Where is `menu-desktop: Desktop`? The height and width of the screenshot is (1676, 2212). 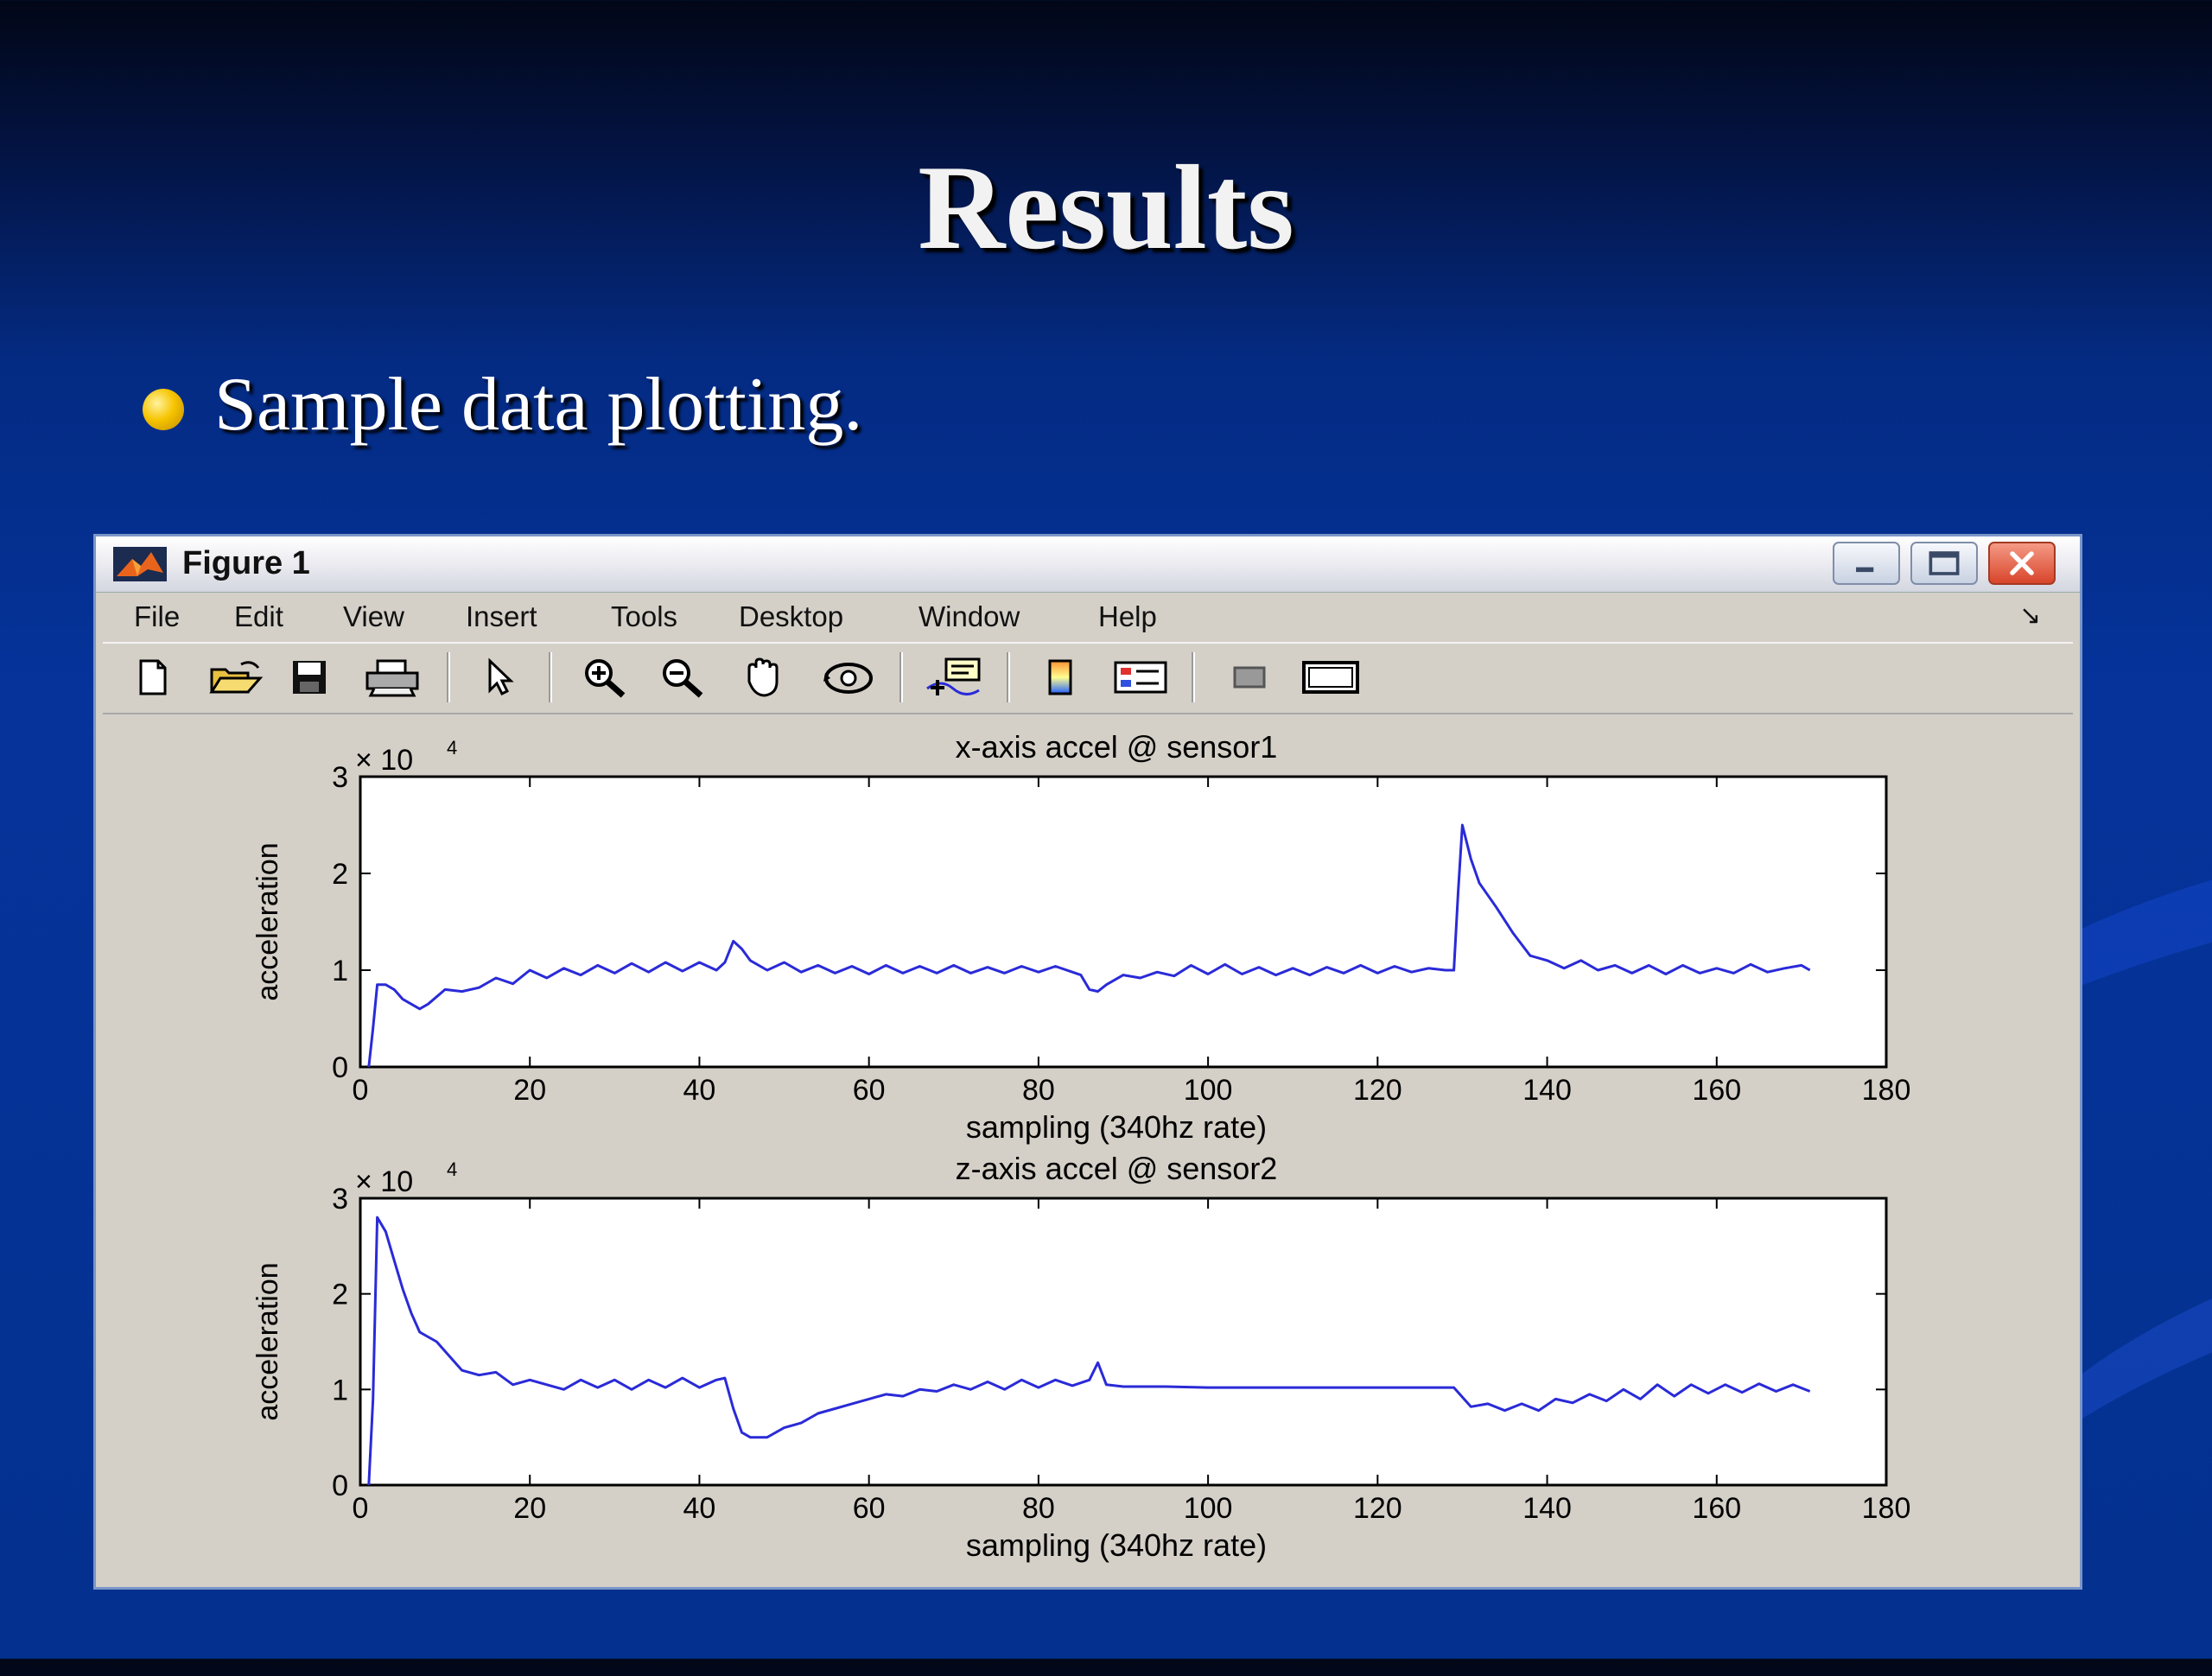
menu-desktop: Desktop is located at coordinates (791, 616).